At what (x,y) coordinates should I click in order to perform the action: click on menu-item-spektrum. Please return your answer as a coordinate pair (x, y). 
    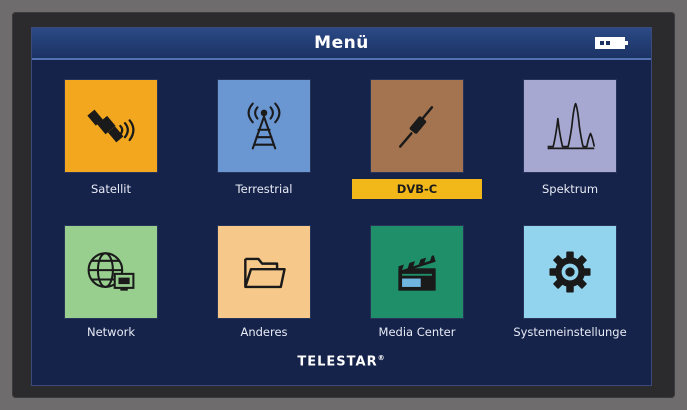
    Looking at the image, I should click on (570, 126).